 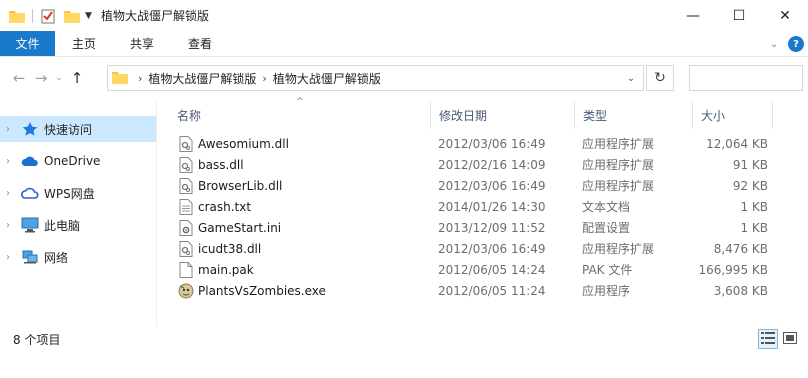 I want to click on file-type: 配置设置, so click(x=606, y=228).